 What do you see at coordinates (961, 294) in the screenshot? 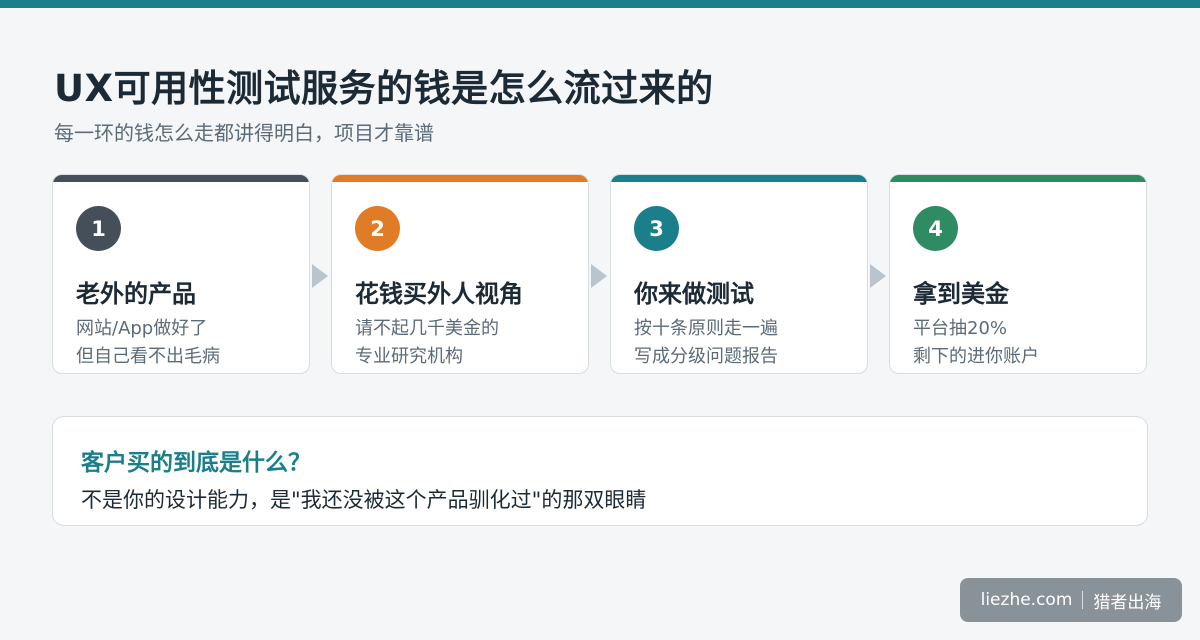
I see `step-title: 拿到美金` at bounding box center [961, 294].